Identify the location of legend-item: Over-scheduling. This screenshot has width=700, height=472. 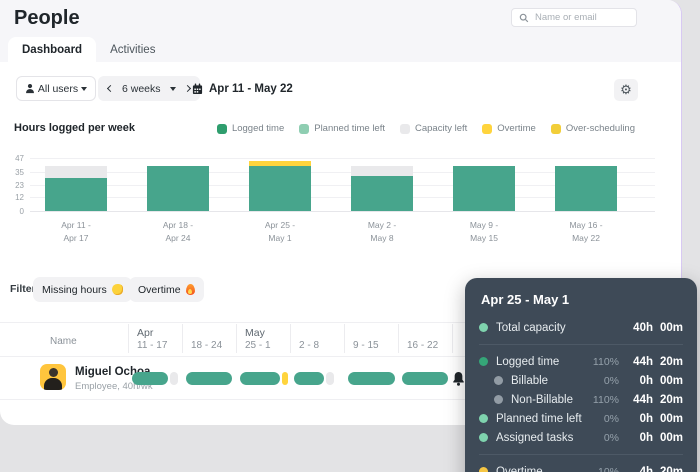
(592, 128).